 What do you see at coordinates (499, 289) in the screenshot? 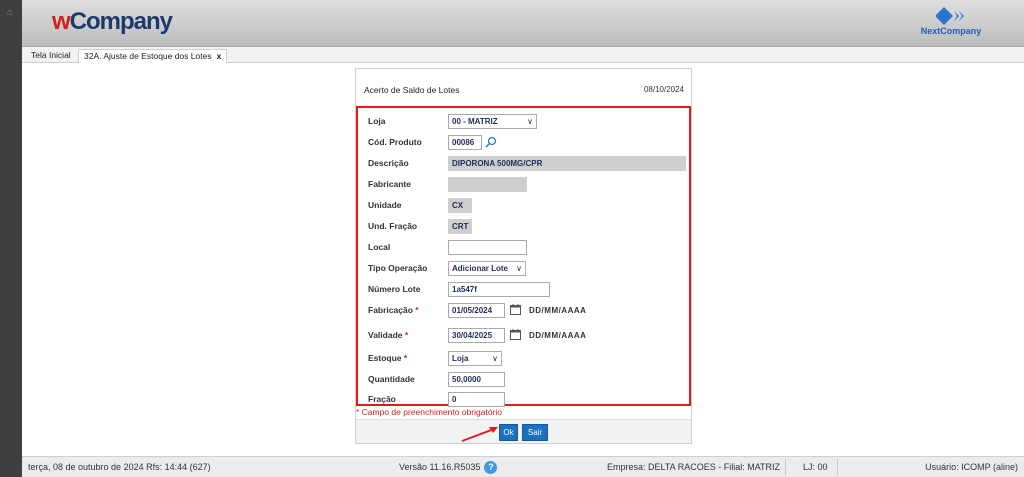
I see `numero-lote-input: 1a547f` at bounding box center [499, 289].